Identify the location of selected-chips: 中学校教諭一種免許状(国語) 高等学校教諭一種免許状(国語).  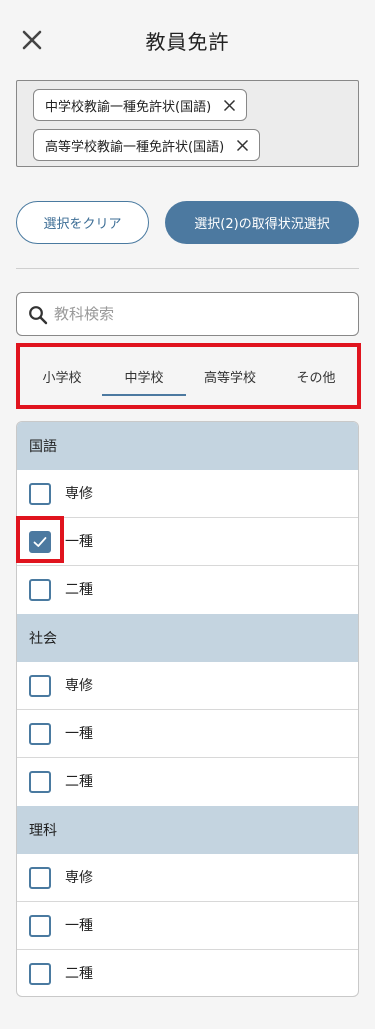
(187, 123).